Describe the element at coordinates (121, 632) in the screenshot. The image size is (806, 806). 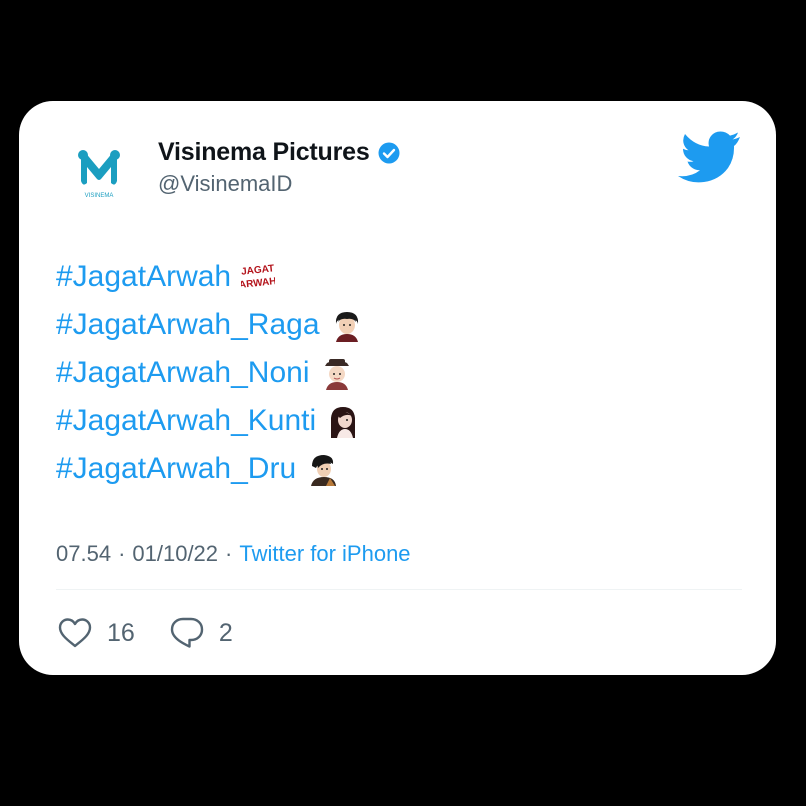
I see `like-count: 16` at that location.